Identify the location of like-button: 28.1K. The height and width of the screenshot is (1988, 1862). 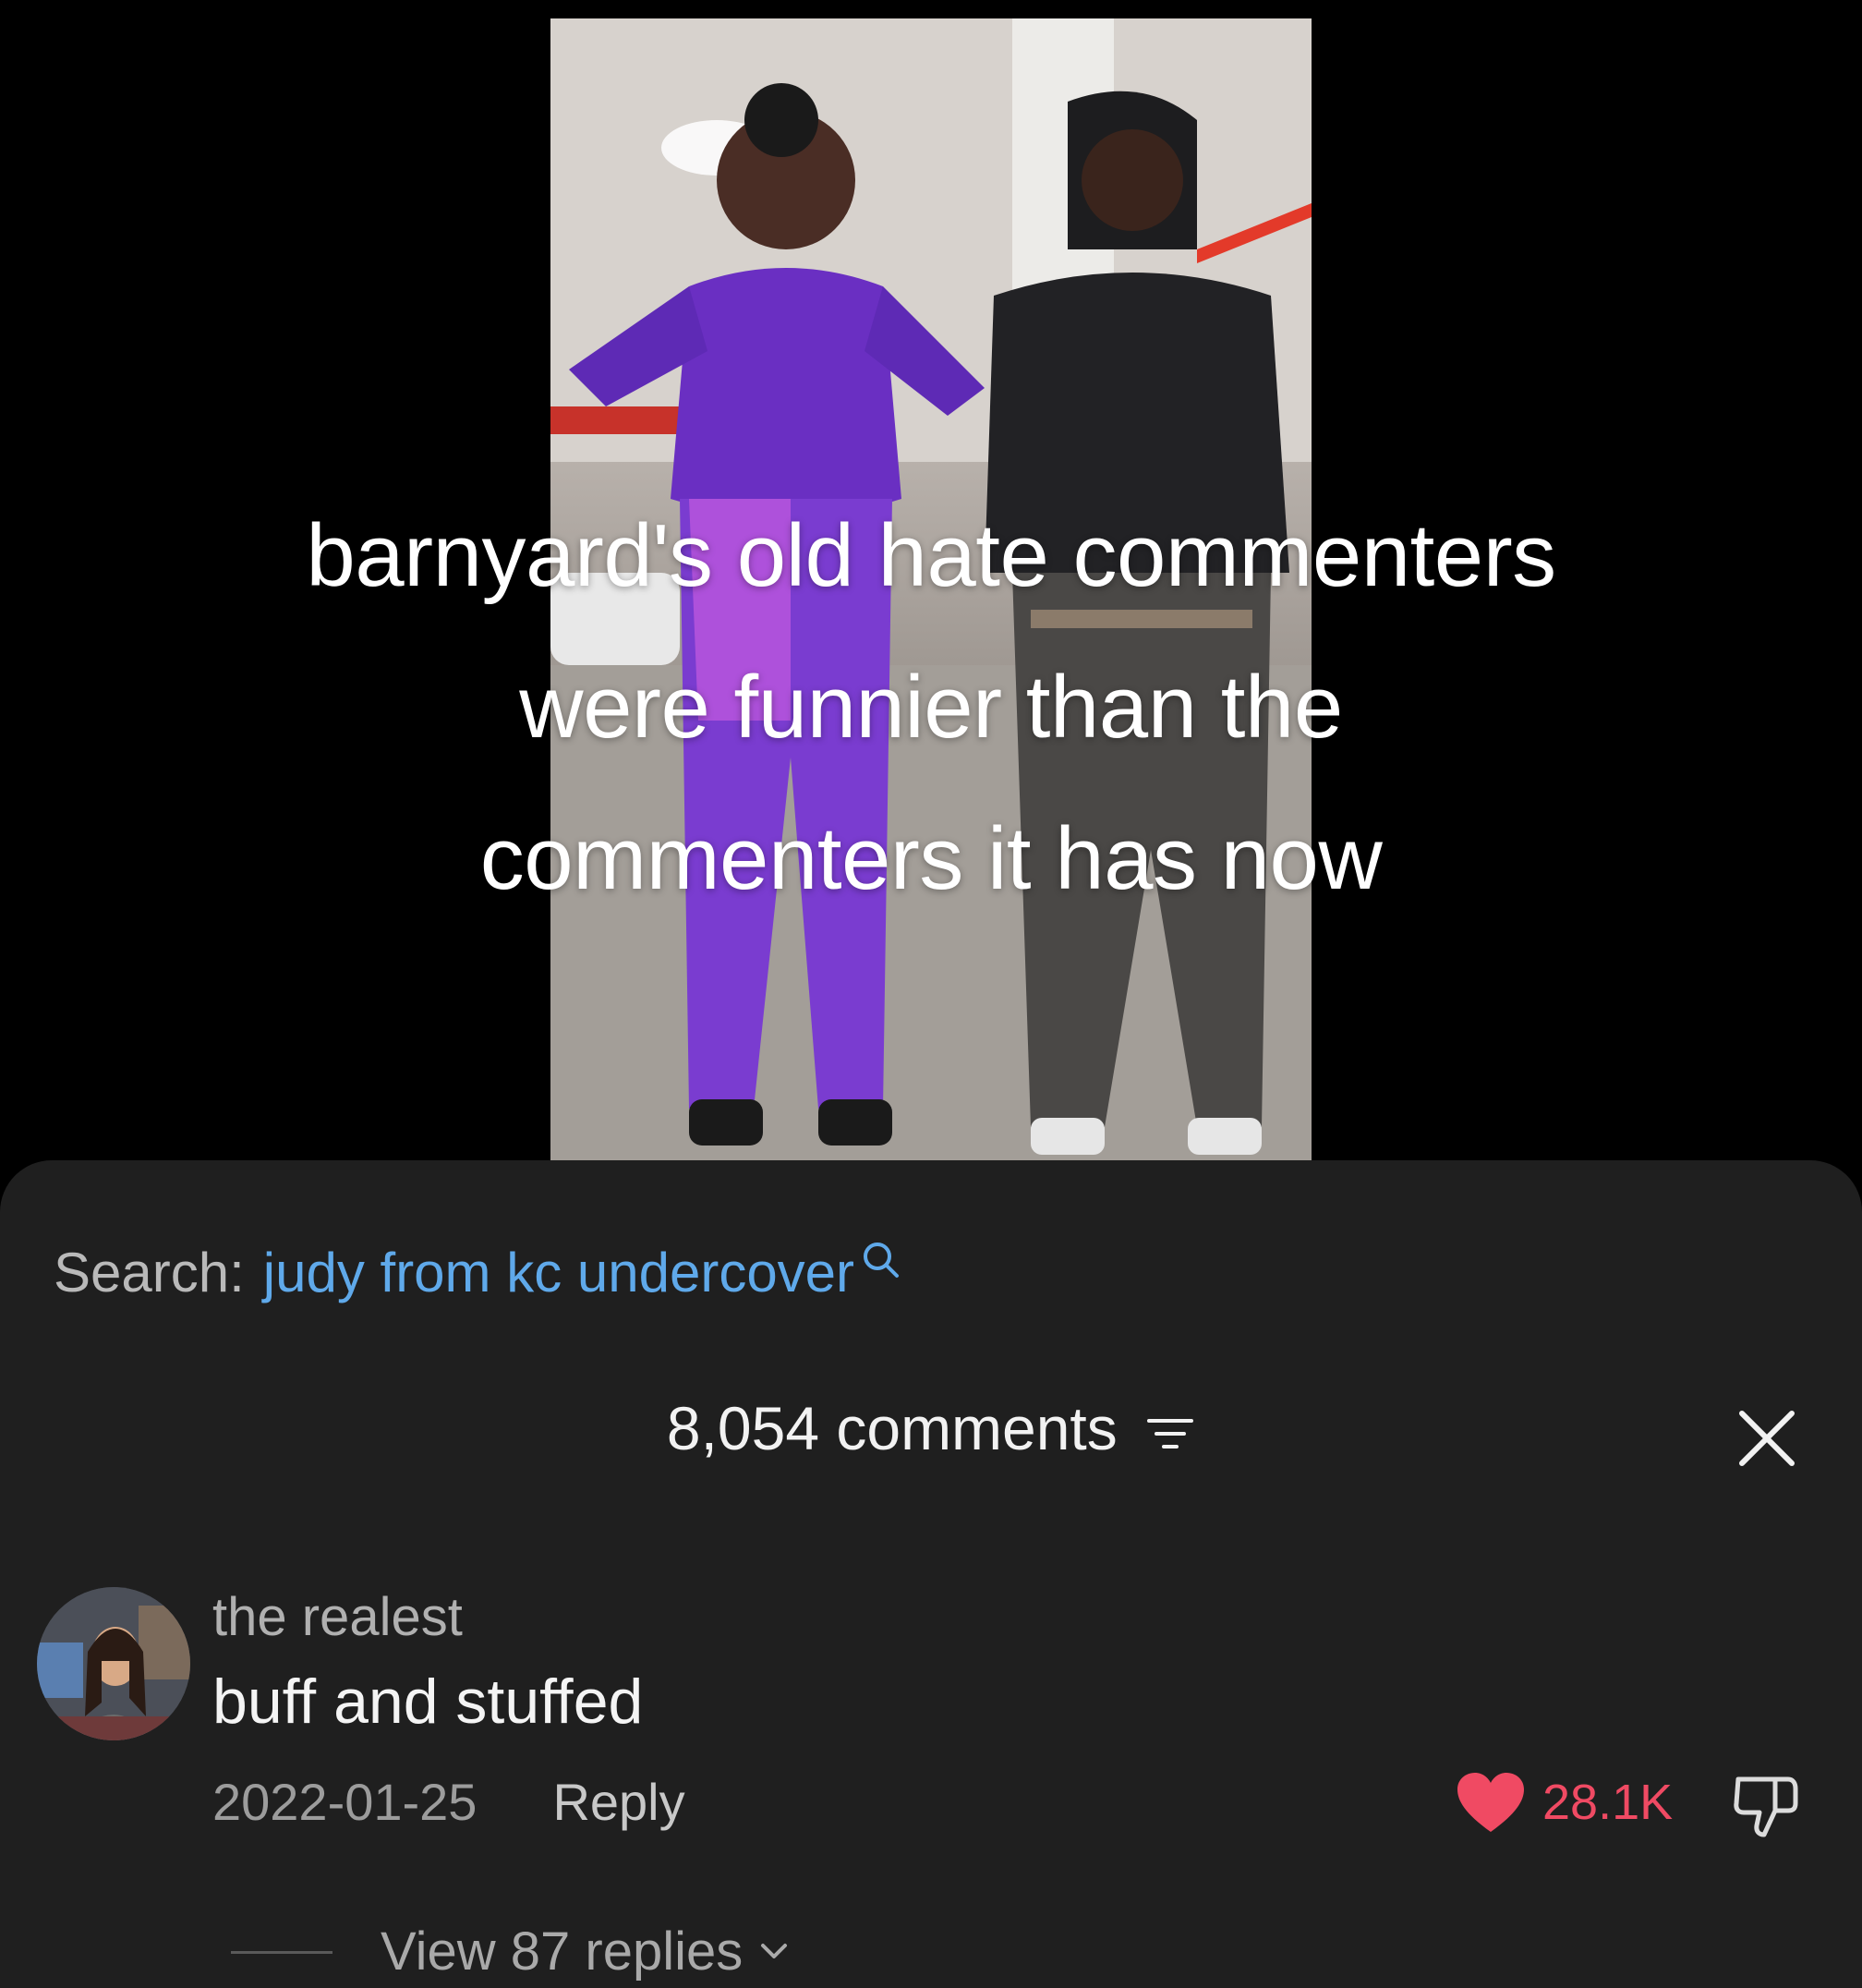
(1564, 1802).